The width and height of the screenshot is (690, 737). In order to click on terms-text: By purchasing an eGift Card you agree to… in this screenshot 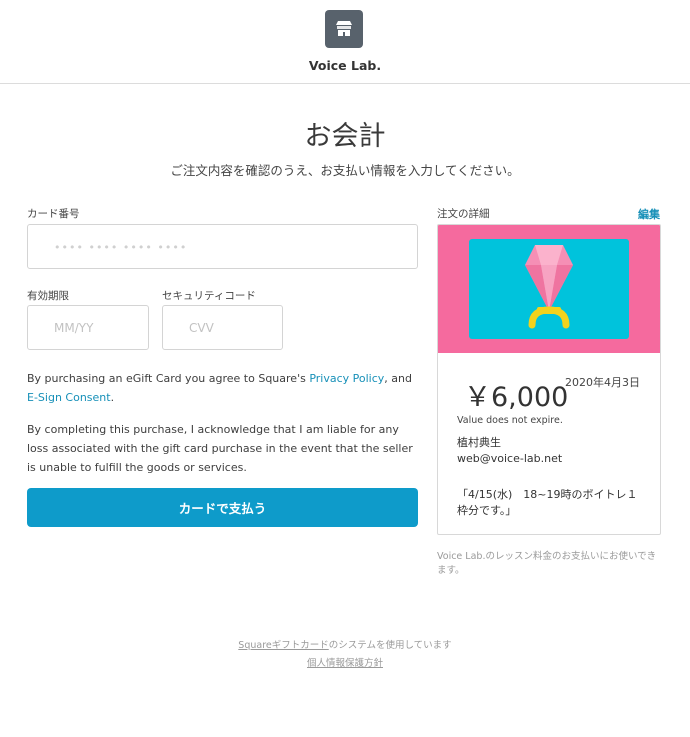, I will do `click(222, 388)`.